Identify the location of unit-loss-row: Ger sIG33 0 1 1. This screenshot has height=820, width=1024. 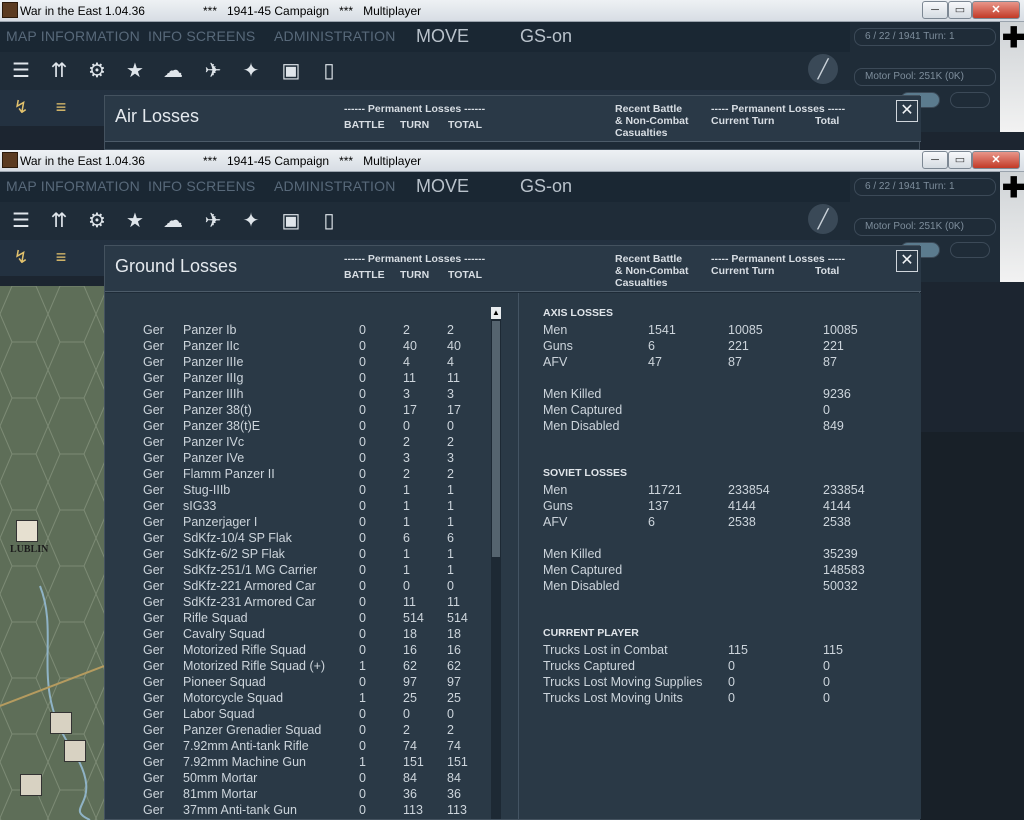
(295, 507).